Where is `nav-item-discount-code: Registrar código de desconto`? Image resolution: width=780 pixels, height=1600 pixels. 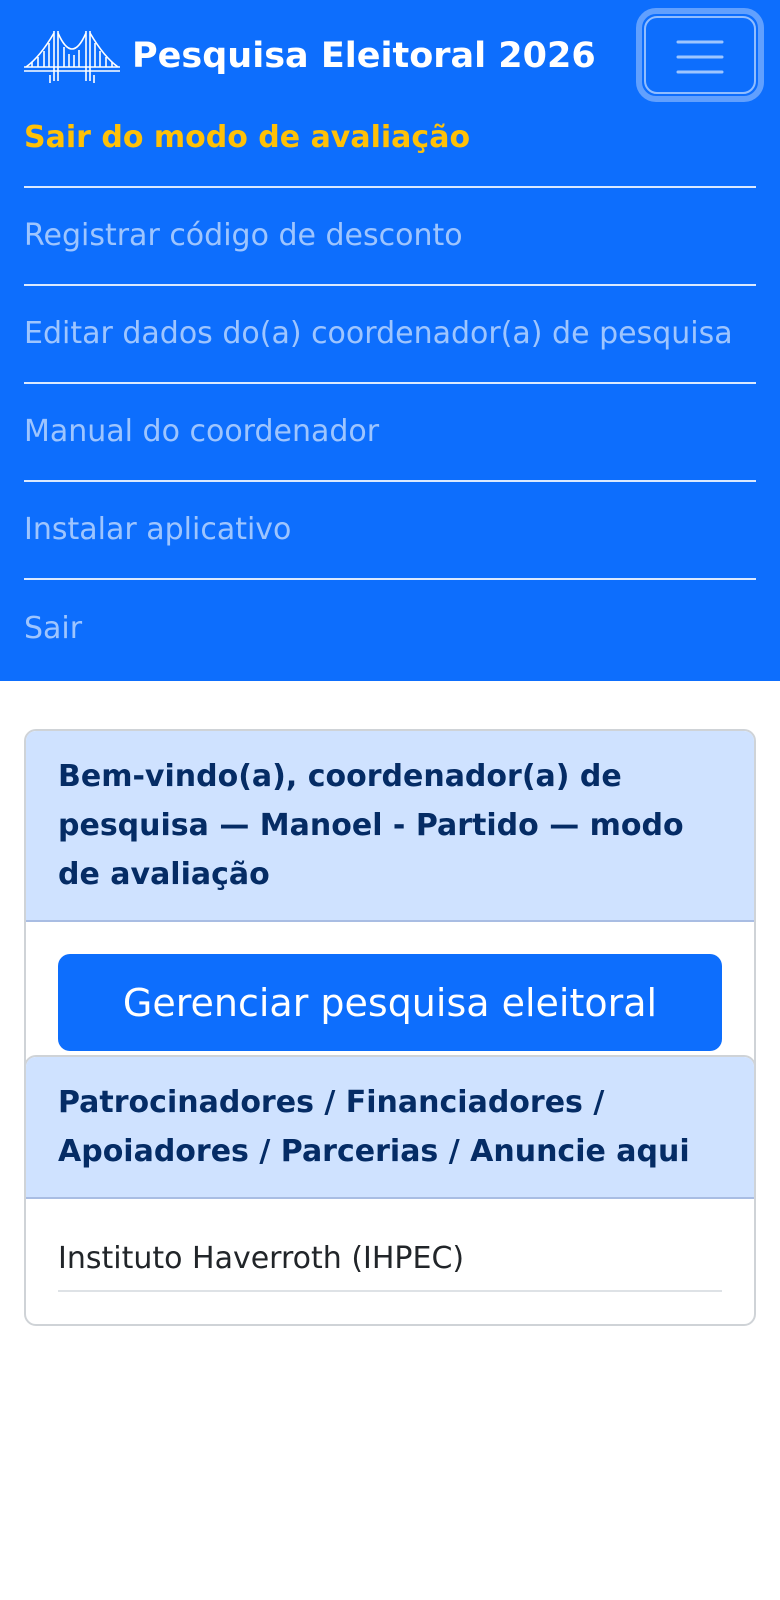 nav-item-discount-code: Registrar código de desconto is located at coordinates (390, 237).